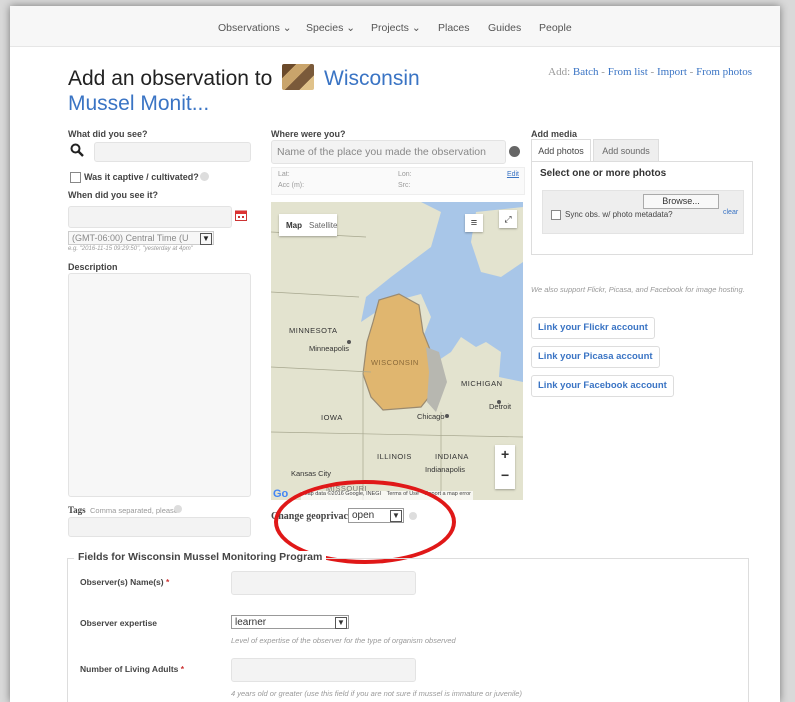 The height and width of the screenshot is (702, 795). I want to click on zoom-out-button: −, so click(505, 475).